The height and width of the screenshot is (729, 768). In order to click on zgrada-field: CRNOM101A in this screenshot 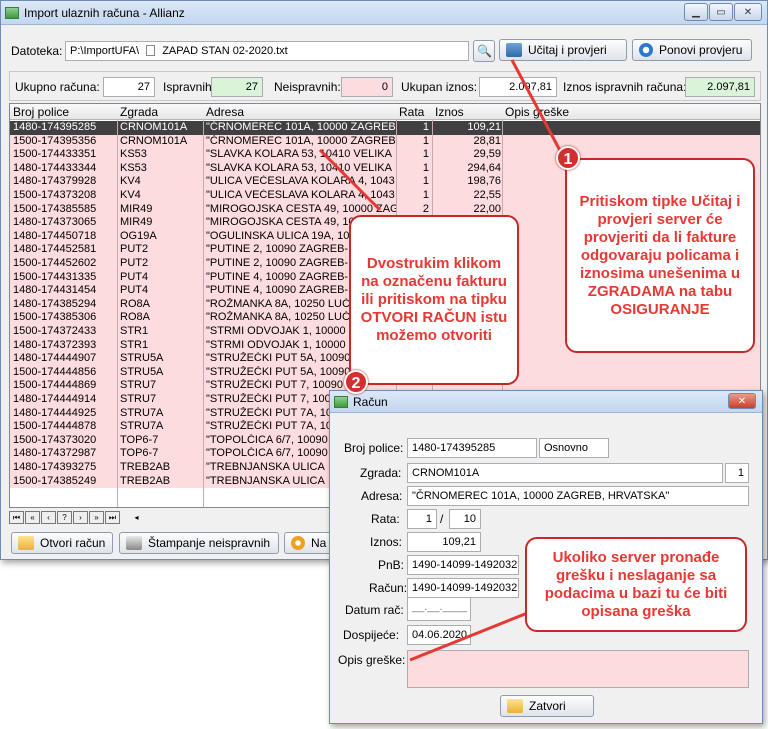, I will do `click(565, 473)`.